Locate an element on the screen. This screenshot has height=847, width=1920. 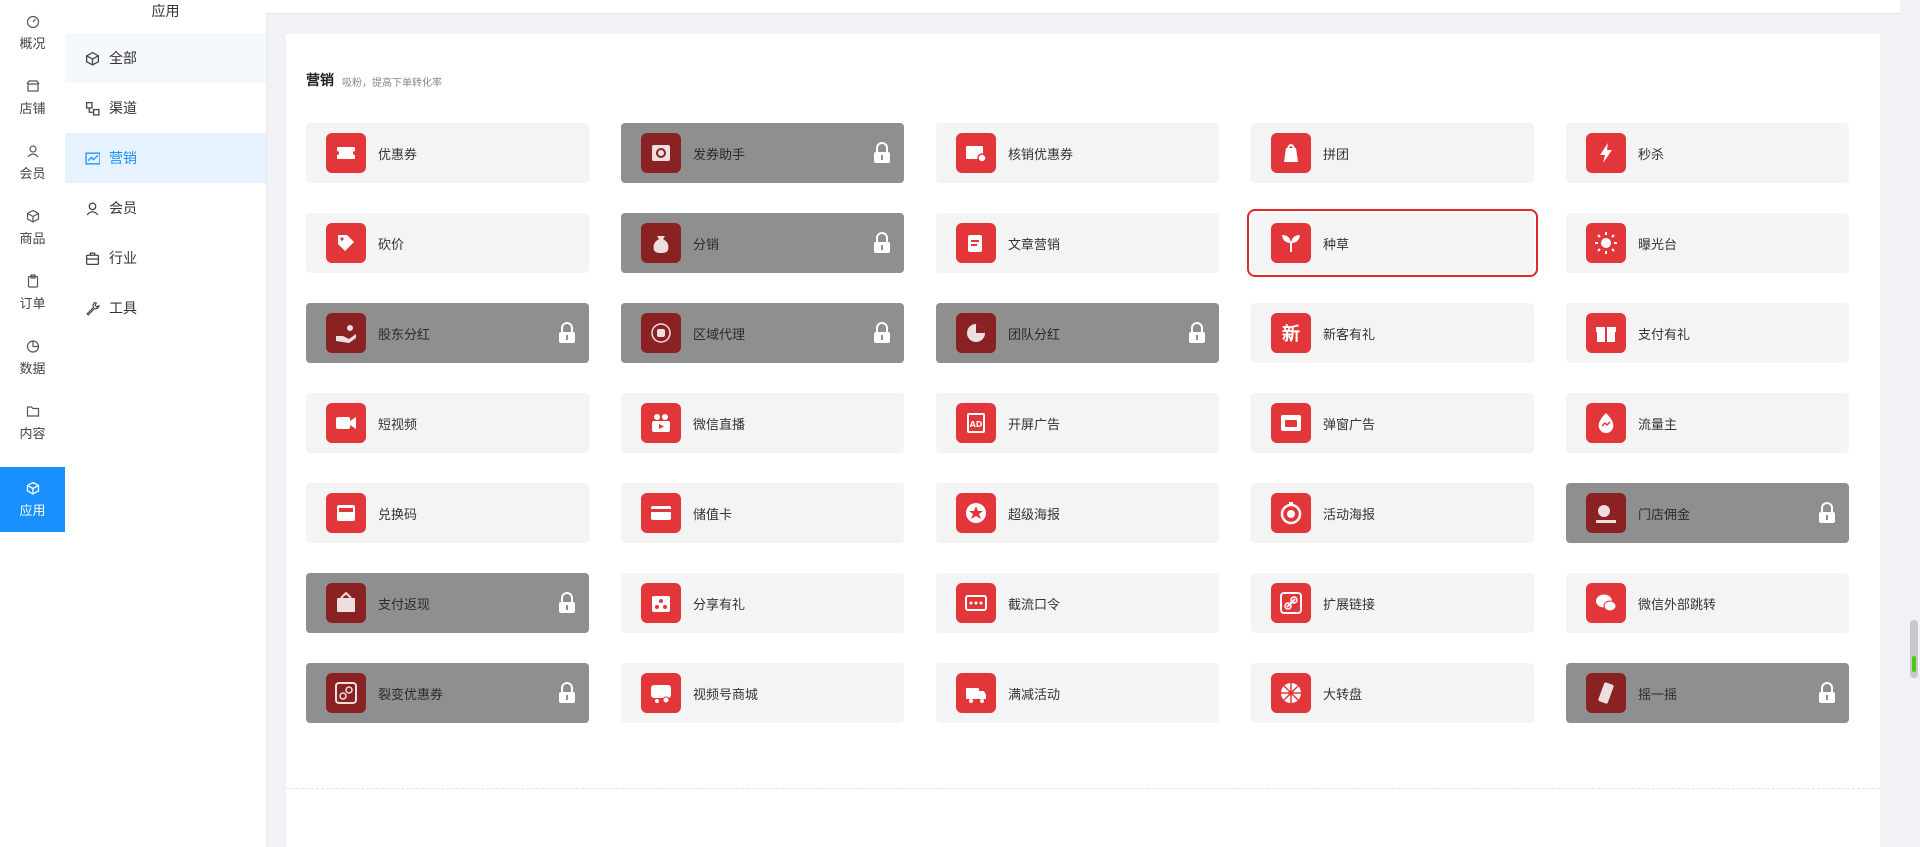
rail-item-7: 内容 is located at coordinates (32, 422).